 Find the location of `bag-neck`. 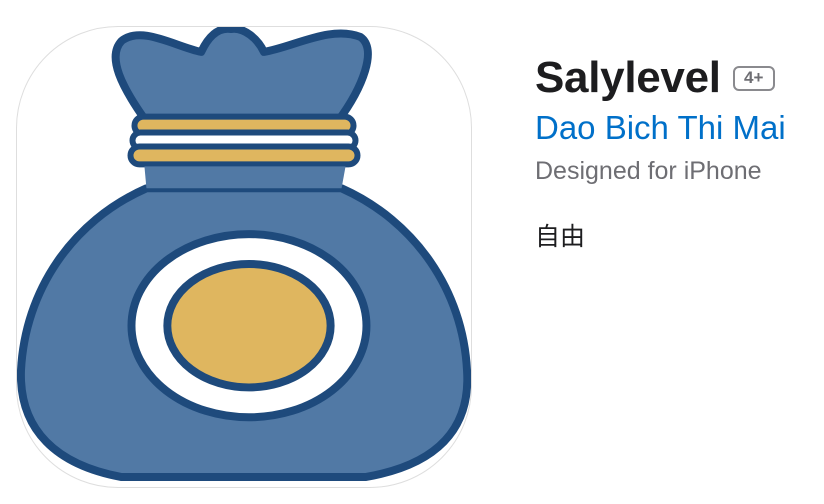

bag-neck is located at coordinates (245, 177).